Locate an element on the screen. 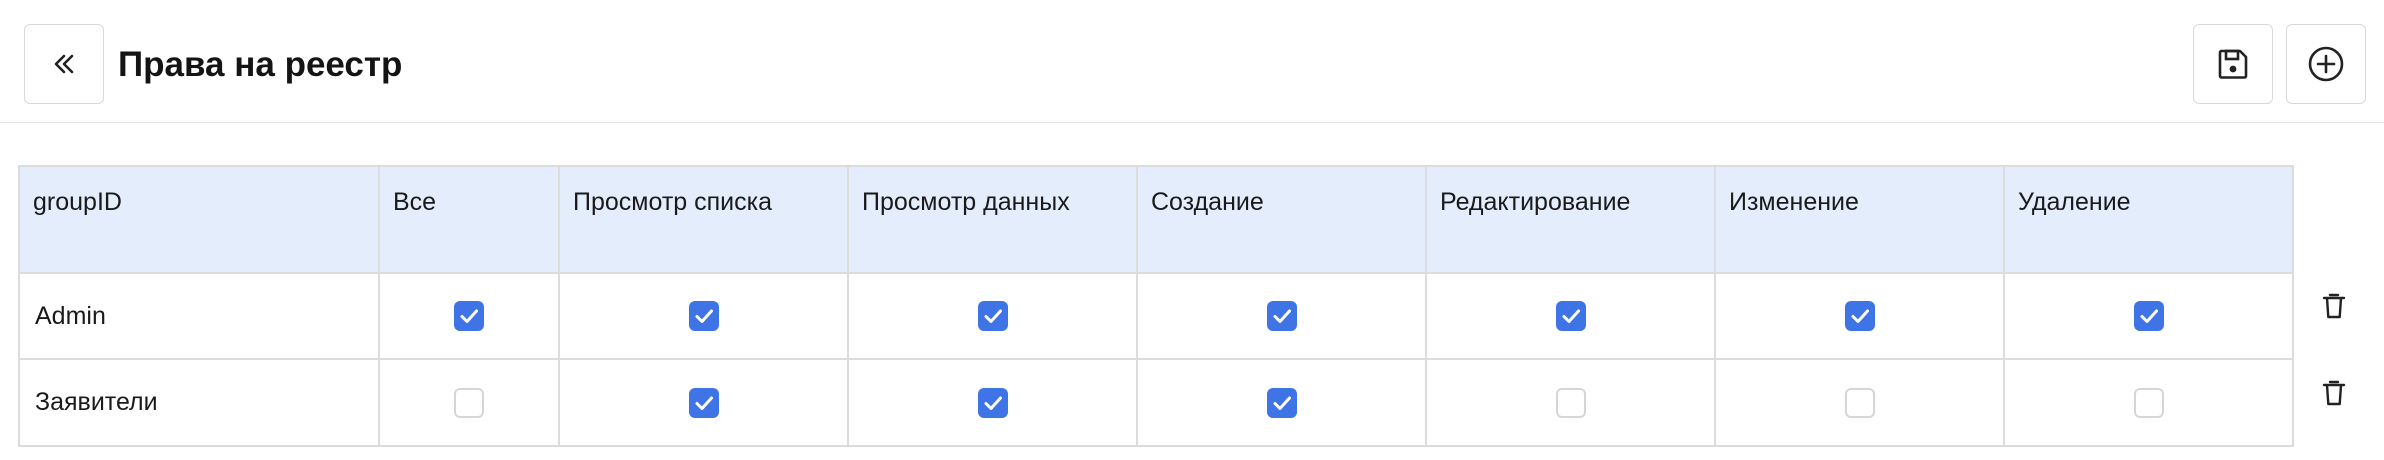 The height and width of the screenshot is (460, 2384). save-button is located at coordinates (2233, 64).